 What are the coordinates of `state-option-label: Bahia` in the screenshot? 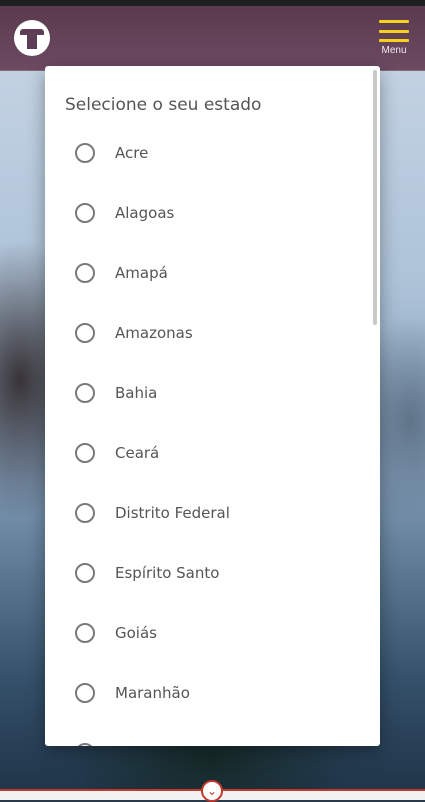 It's located at (136, 393).